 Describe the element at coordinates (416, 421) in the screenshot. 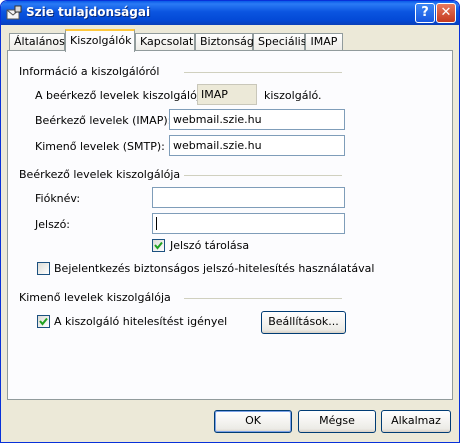

I see `apply-button: Alkalmaz` at that location.